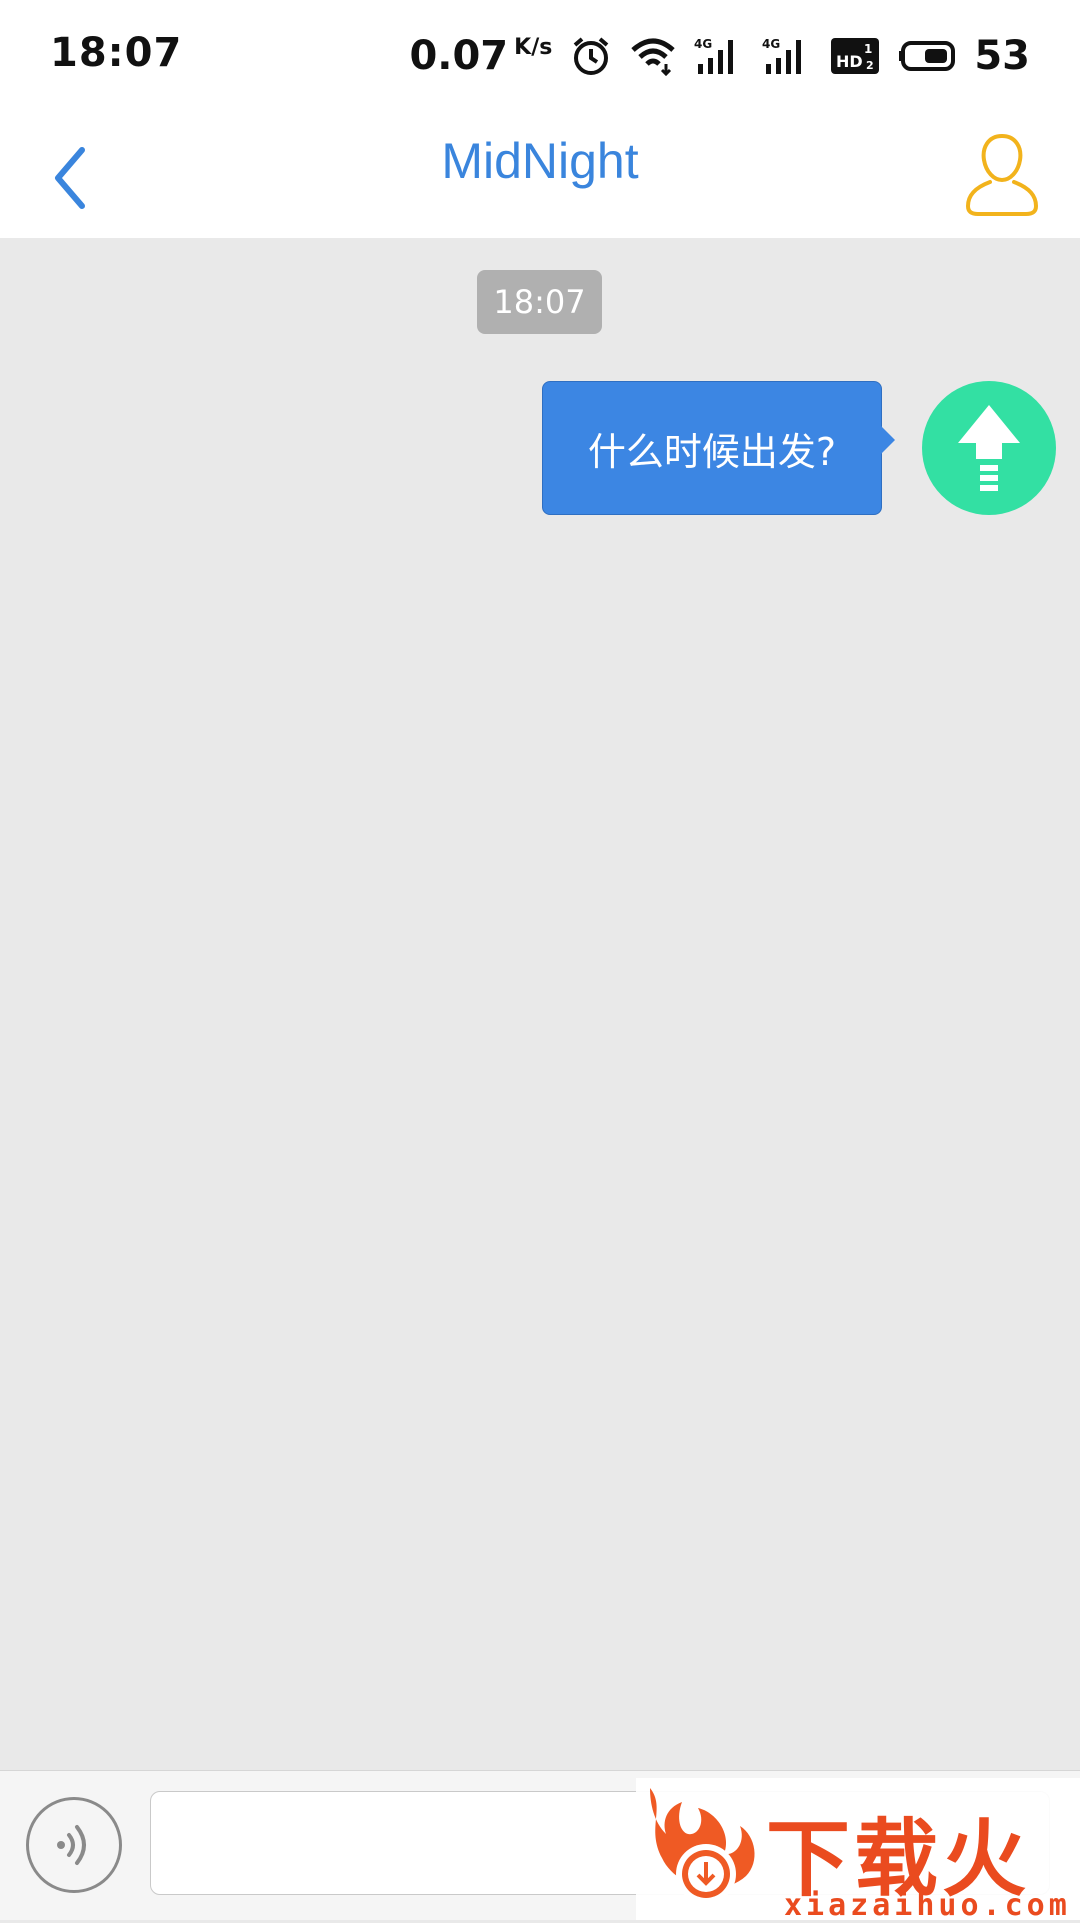  I want to click on voice-button, so click(74, 1845).